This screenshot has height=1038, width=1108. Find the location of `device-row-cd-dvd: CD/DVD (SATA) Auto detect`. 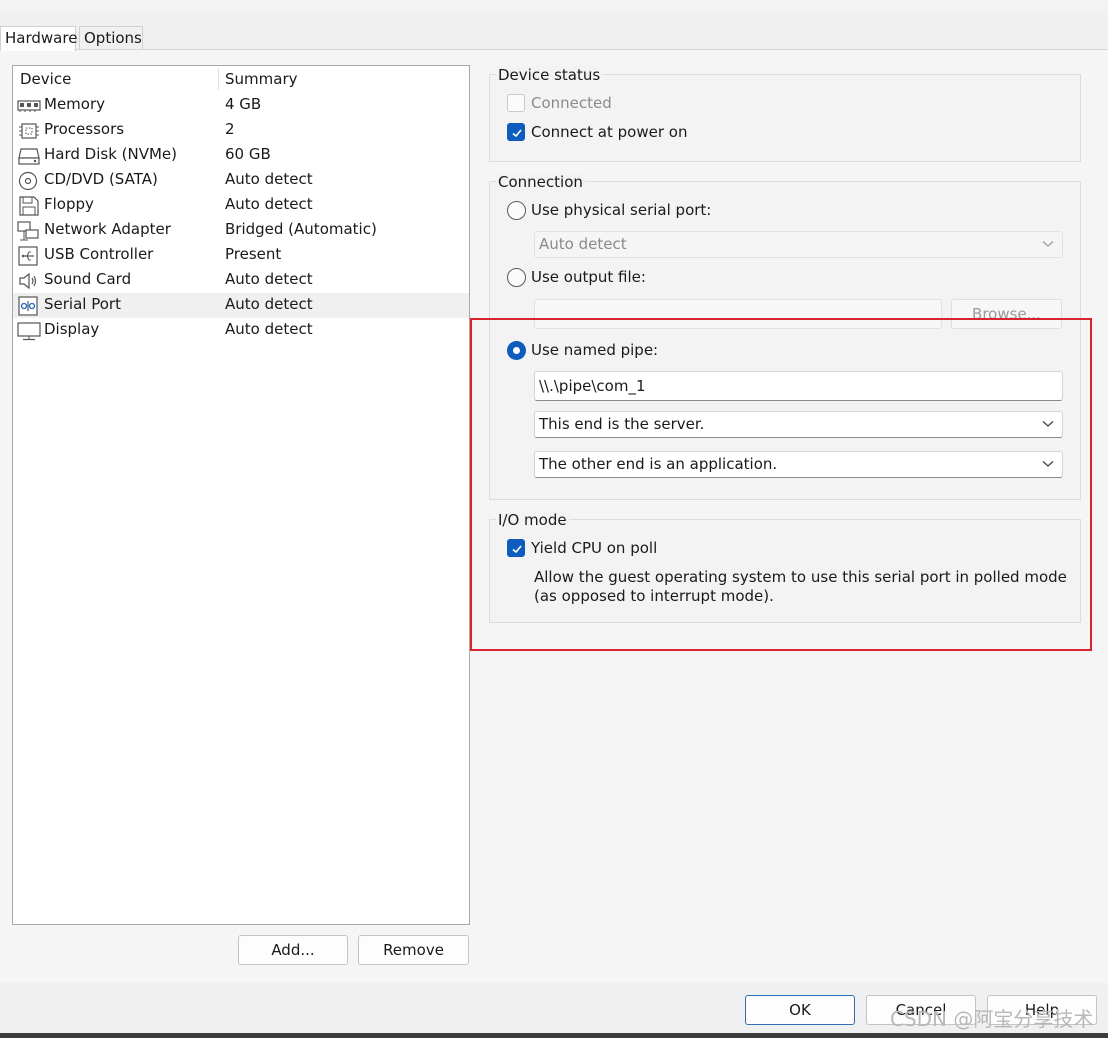

device-row-cd-dvd: CD/DVD (SATA) Auto detect is located at coordinates (241, 180).